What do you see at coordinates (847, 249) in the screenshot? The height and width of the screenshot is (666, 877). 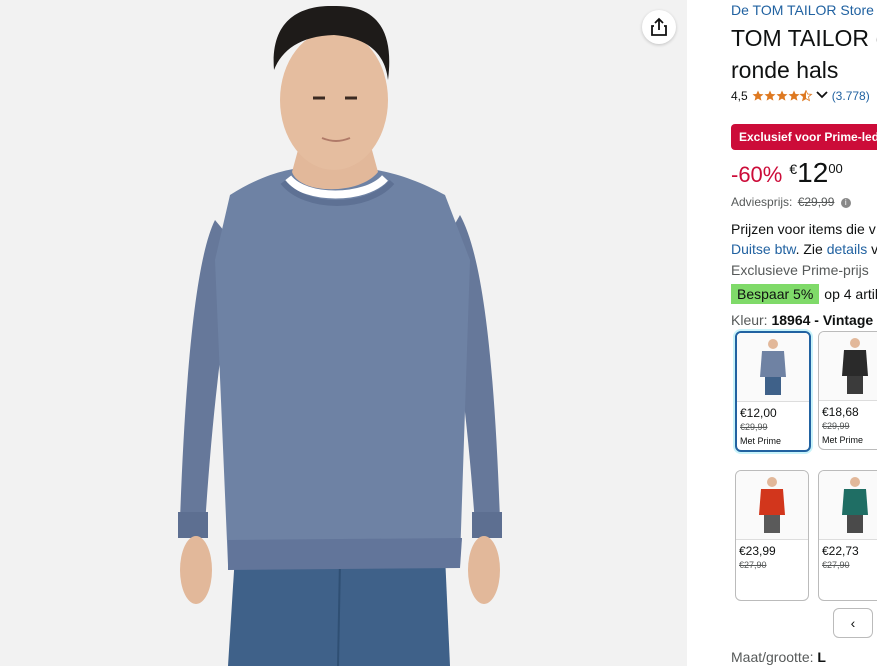 I see `details-link: details` at bounding box center [847, 249].